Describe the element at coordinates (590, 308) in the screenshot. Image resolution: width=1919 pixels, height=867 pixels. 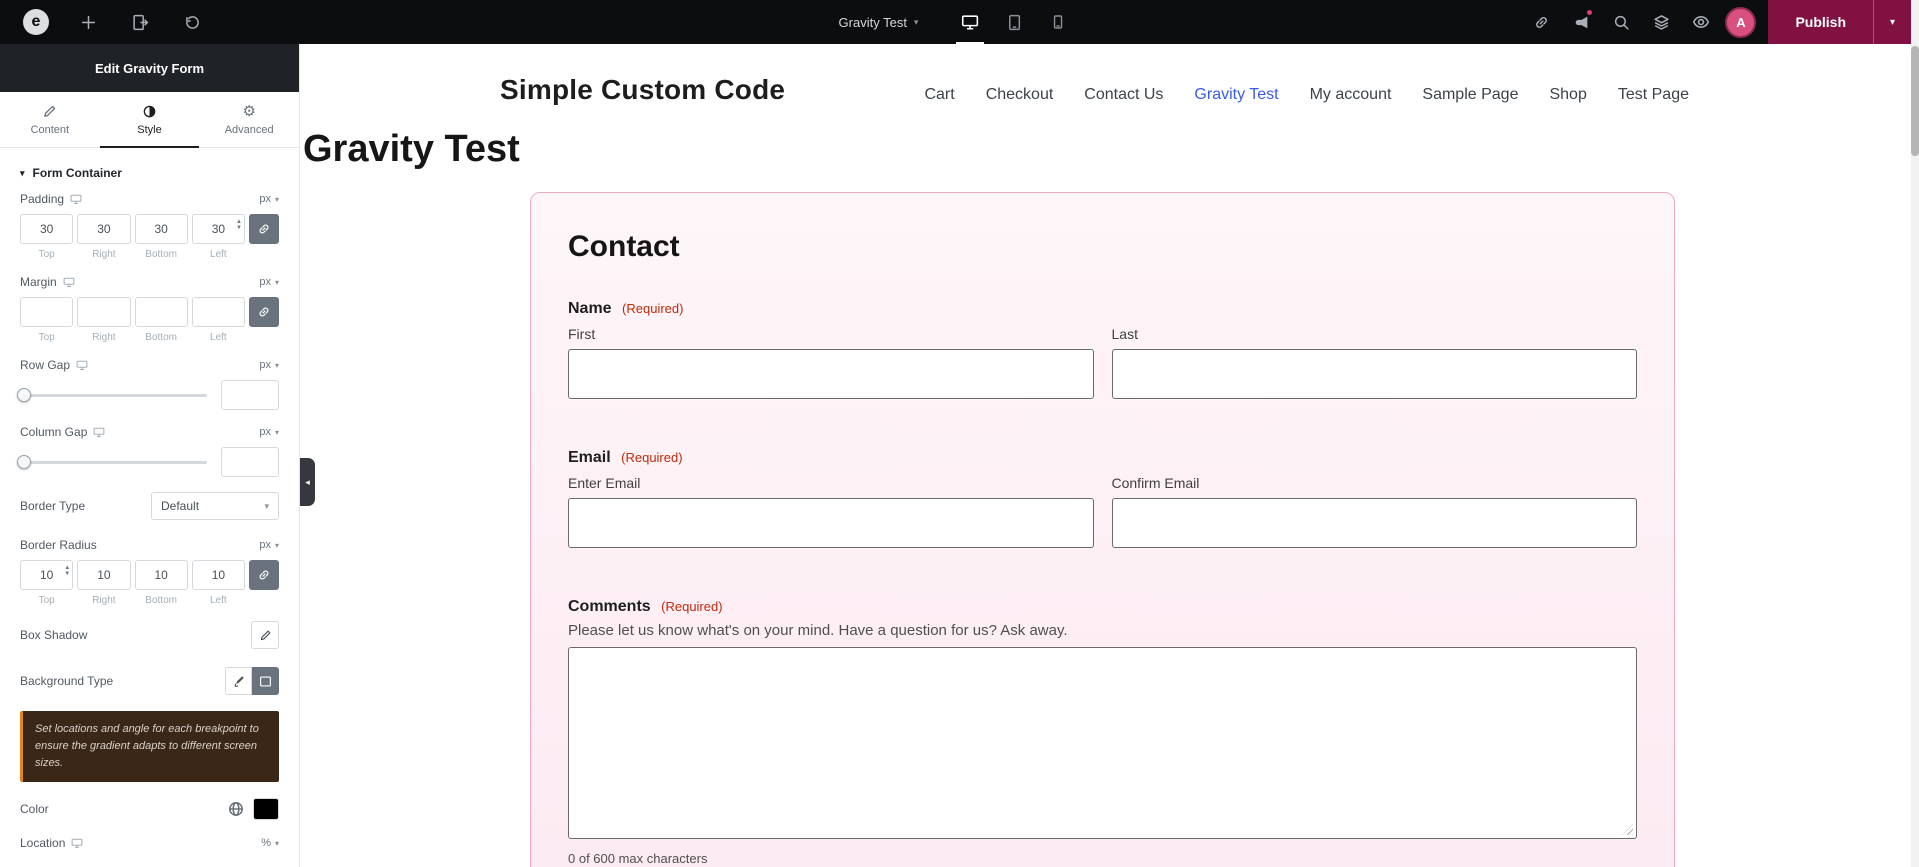
I see `name-field-label: Name` at that location.